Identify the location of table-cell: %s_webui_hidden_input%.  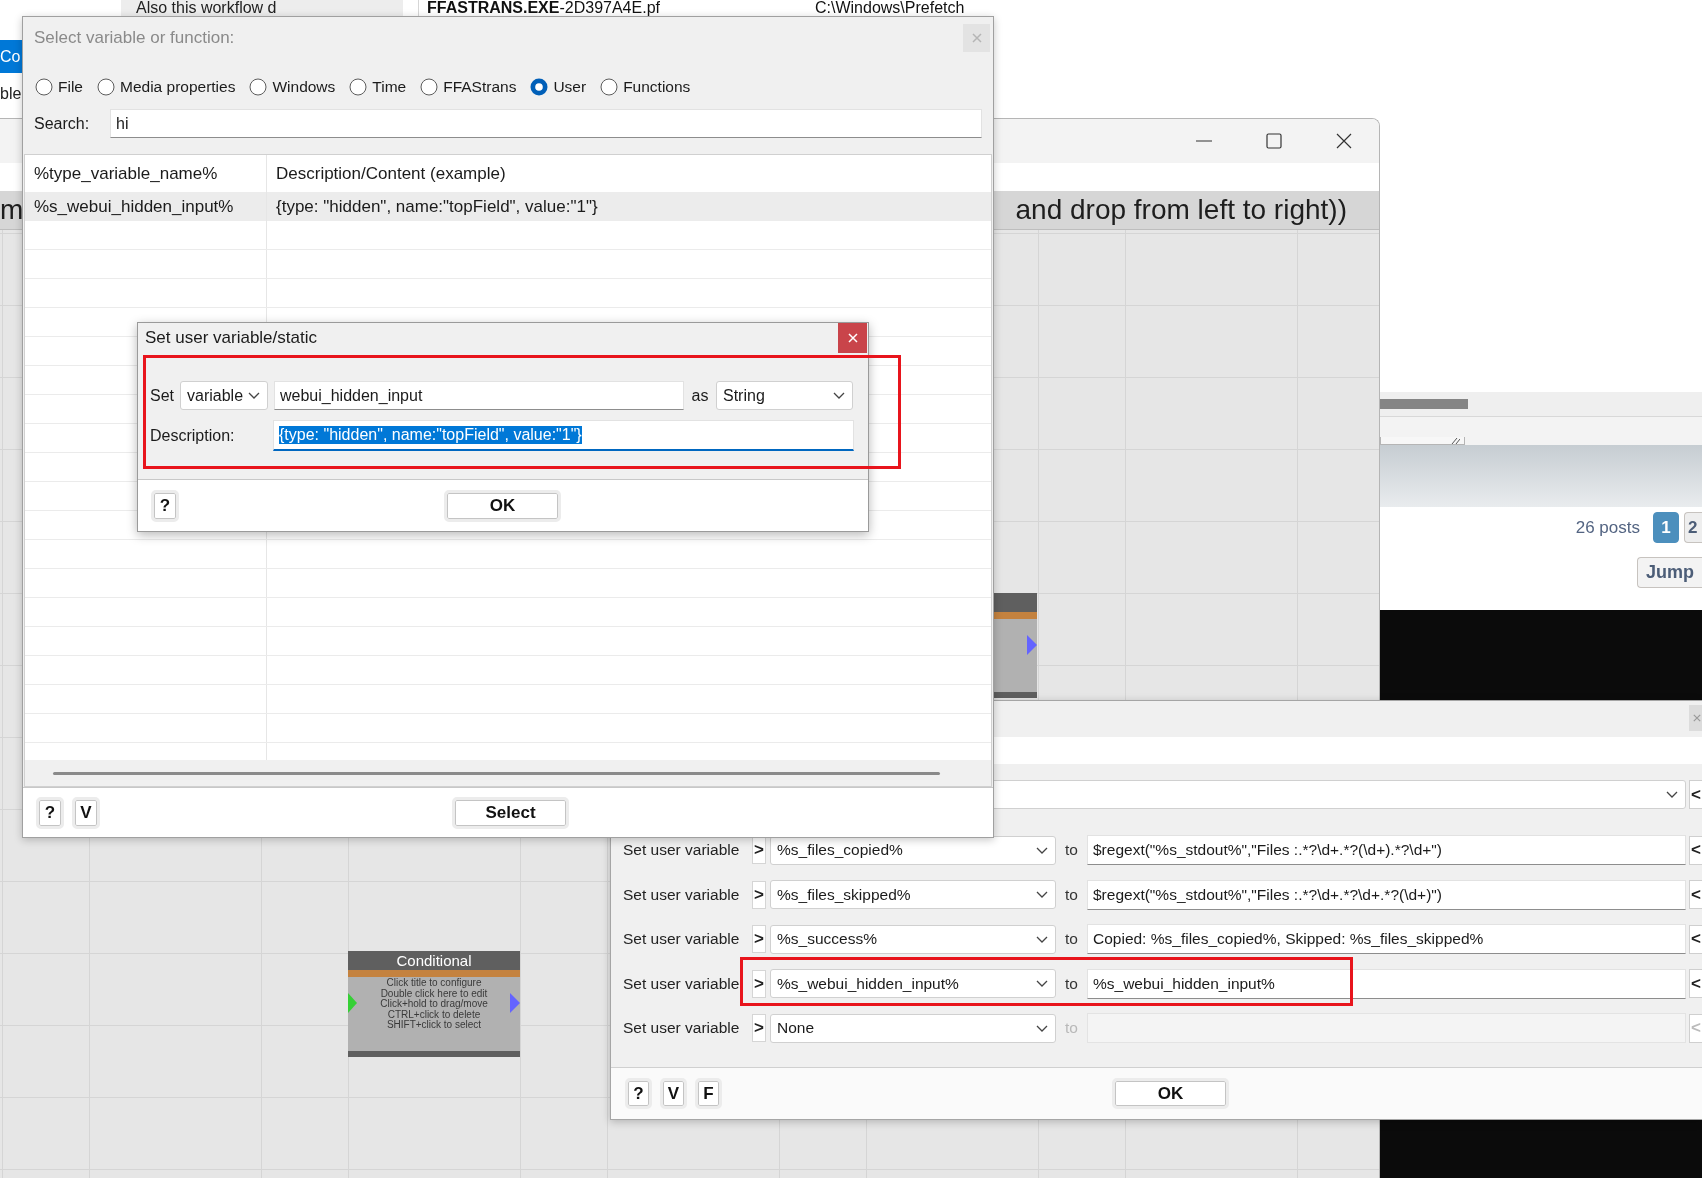
(146, 206).